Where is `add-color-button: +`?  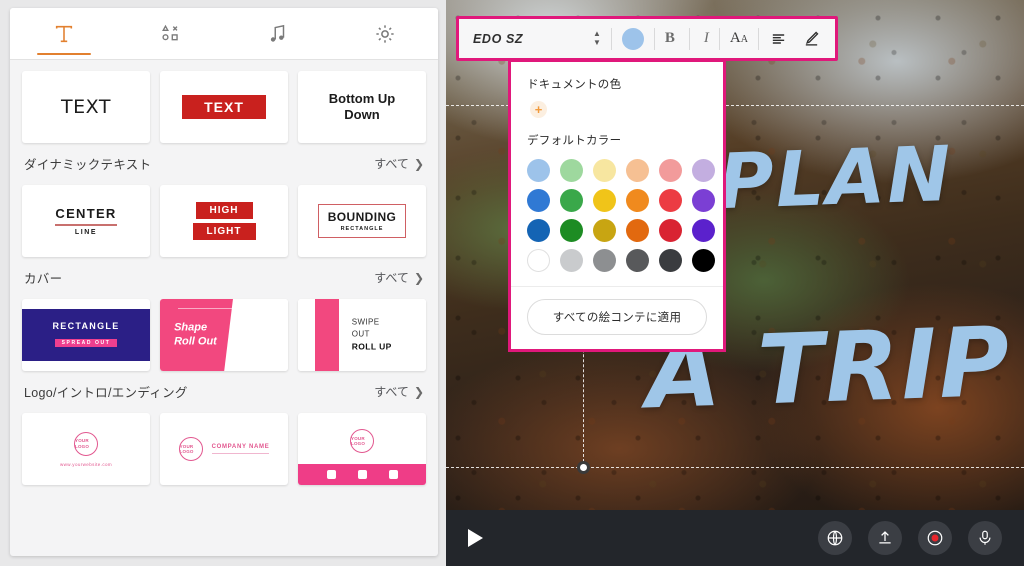
add-color-button: + is located at coordinates (538, 109).